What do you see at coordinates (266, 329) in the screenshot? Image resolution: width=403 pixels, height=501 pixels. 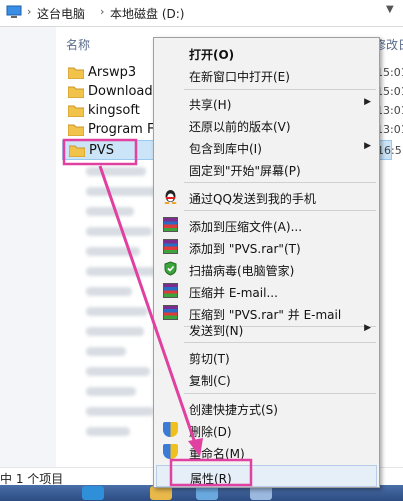 I see `menu-item-send-to: 发送到(N) ▶` at bounding box center [266, 329].